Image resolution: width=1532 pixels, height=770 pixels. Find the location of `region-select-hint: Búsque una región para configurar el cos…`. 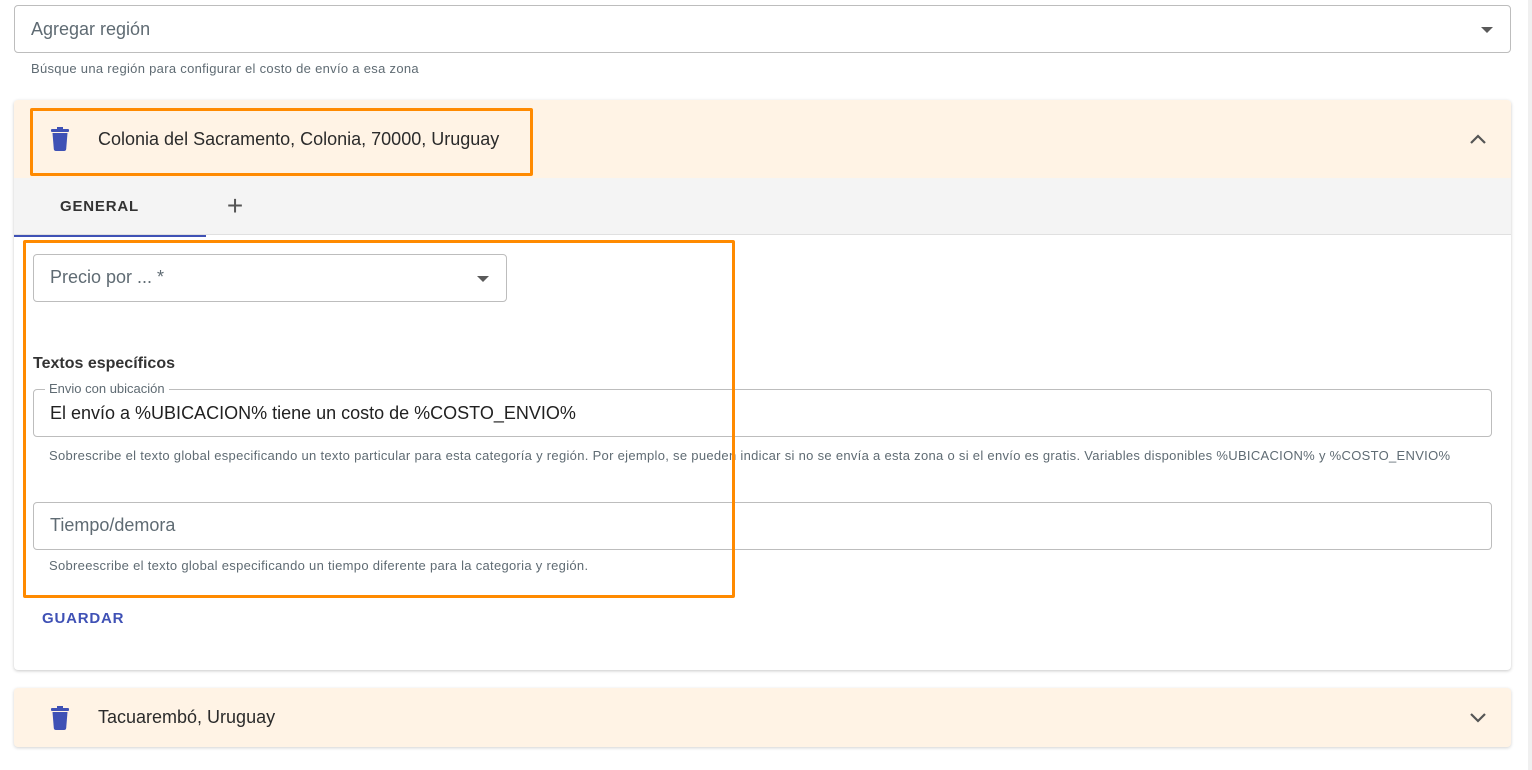

region-select-hint: Búsque una región para configurar el cos… is located at coordinates (225, 68).